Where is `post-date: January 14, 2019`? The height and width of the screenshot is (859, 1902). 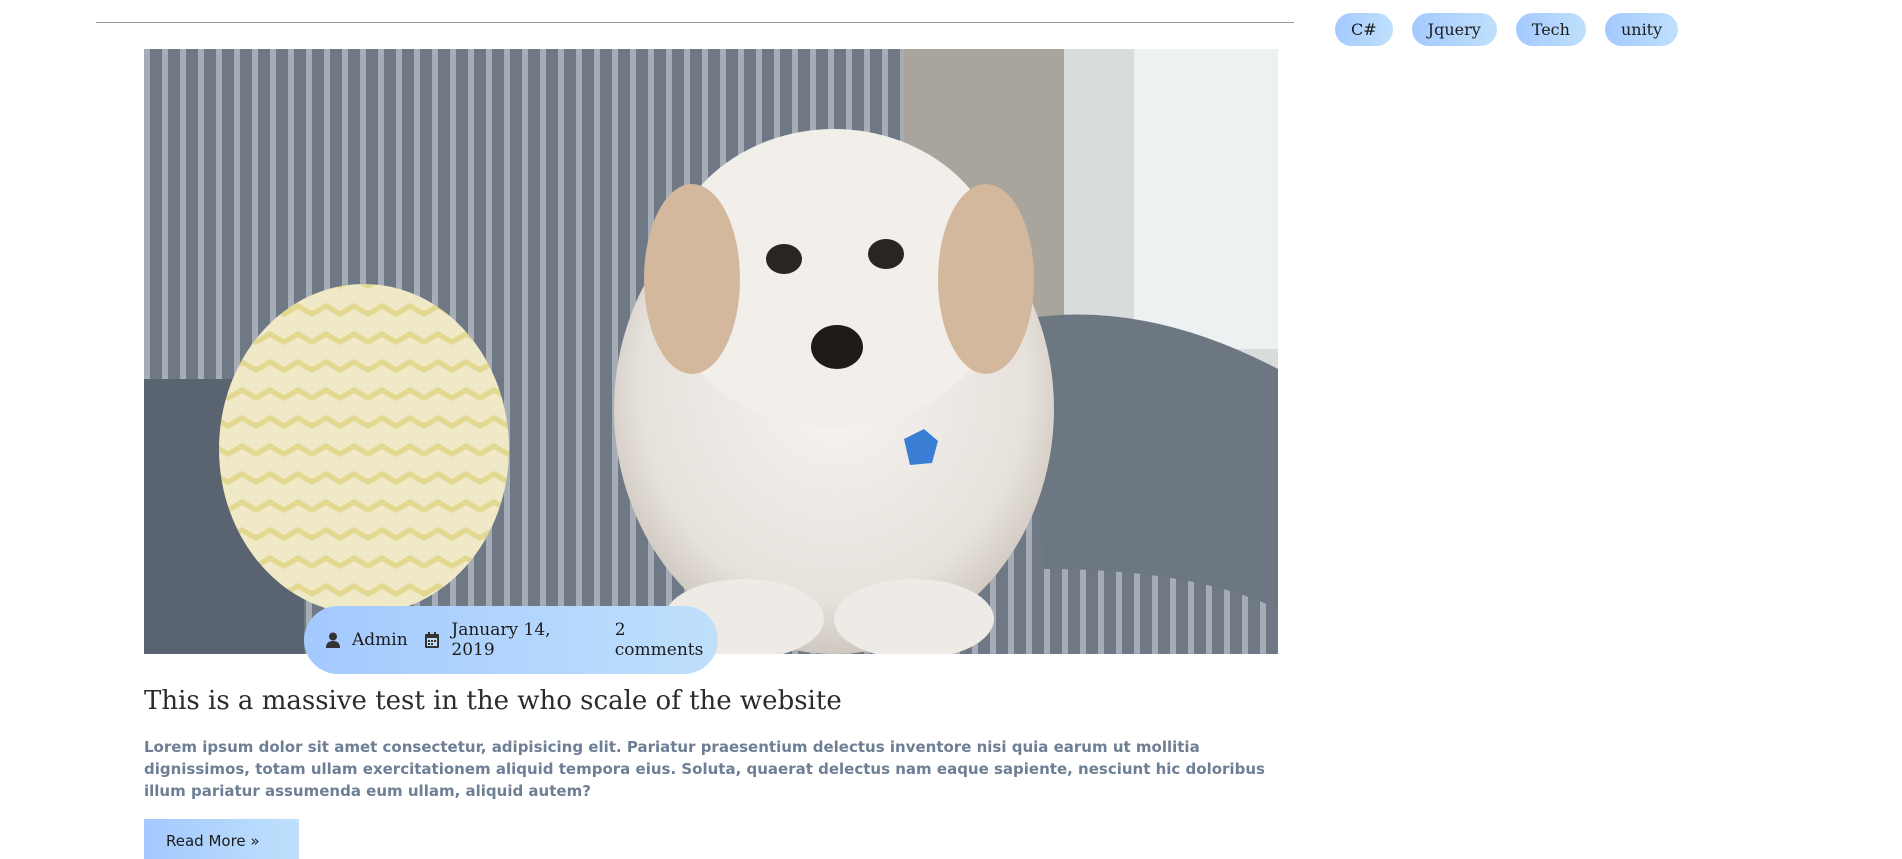 post-date: January 14, 2019 is located at coordinates (501, 640).